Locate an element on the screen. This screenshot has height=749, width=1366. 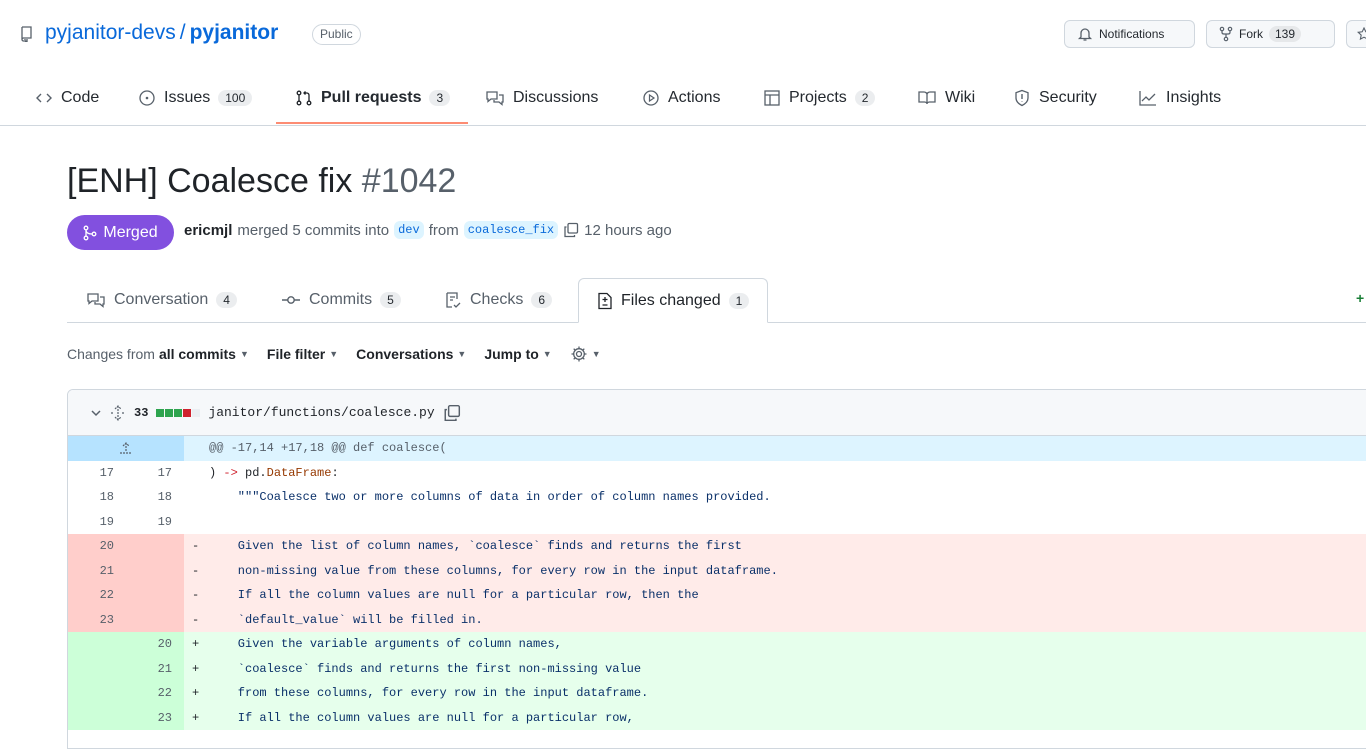
diffstat-bar is located at coordinates (178, 412).